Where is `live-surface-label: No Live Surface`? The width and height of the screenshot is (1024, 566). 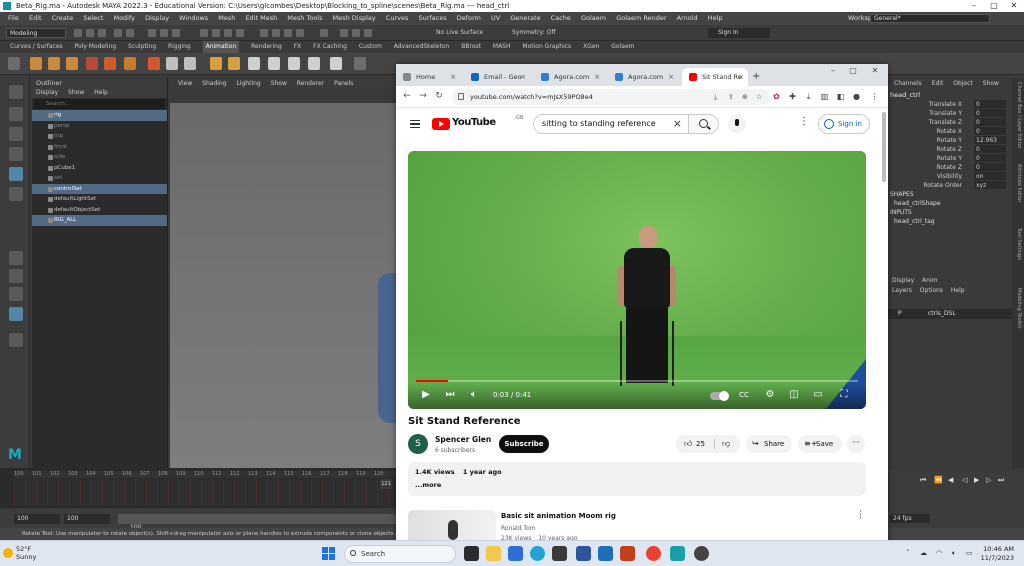
live-surface-label: No Live Surface is located at coordinates (459, 32).